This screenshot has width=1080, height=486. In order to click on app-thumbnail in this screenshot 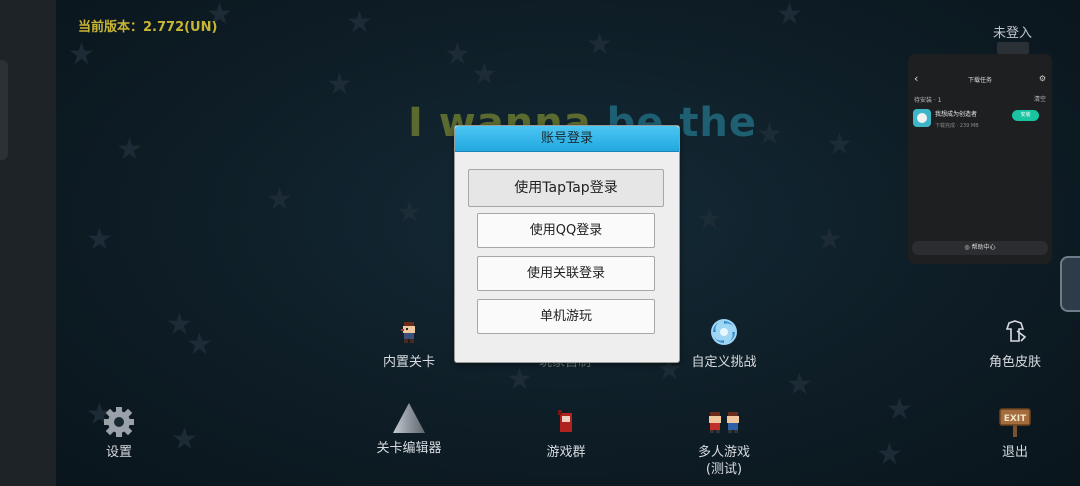, I will do `click(922, 118)`.